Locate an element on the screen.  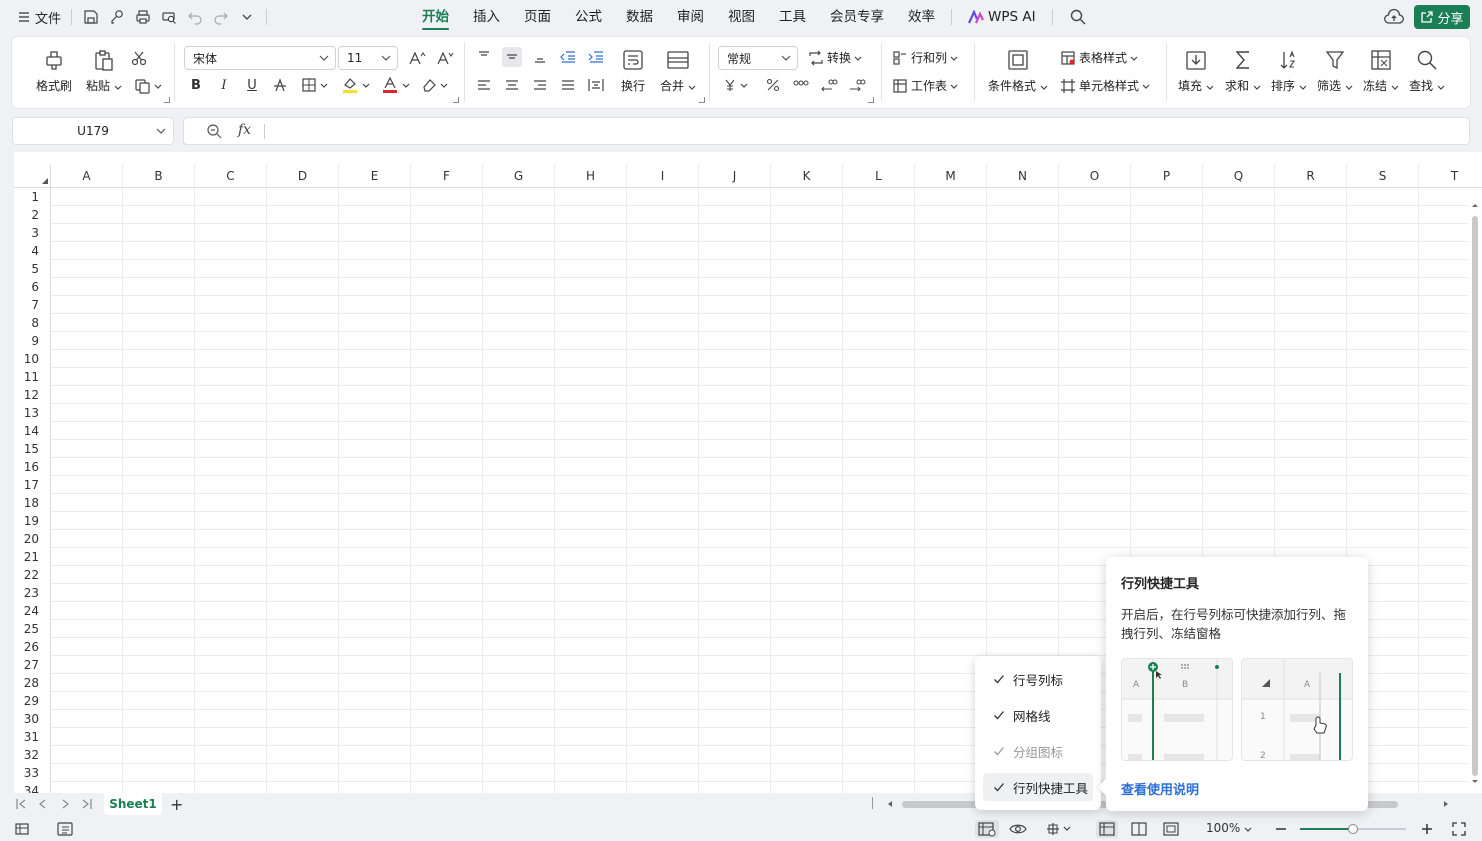
format-painter-button: 格式刷 is located at coordinates (54, 70).